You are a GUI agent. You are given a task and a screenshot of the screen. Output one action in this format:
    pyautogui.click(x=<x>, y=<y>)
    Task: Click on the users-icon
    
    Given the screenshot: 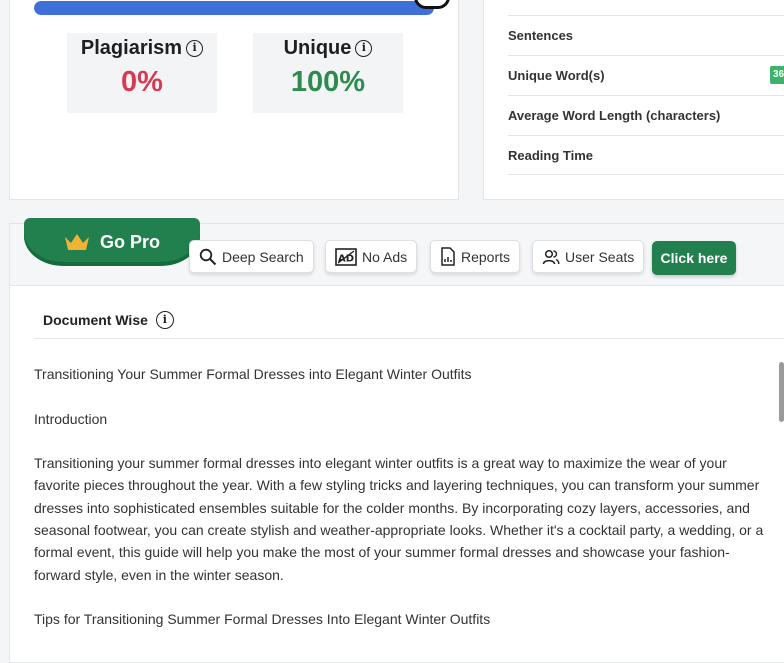 What is the action you would take?
    pyautogui.click(x=551, y=256)
    